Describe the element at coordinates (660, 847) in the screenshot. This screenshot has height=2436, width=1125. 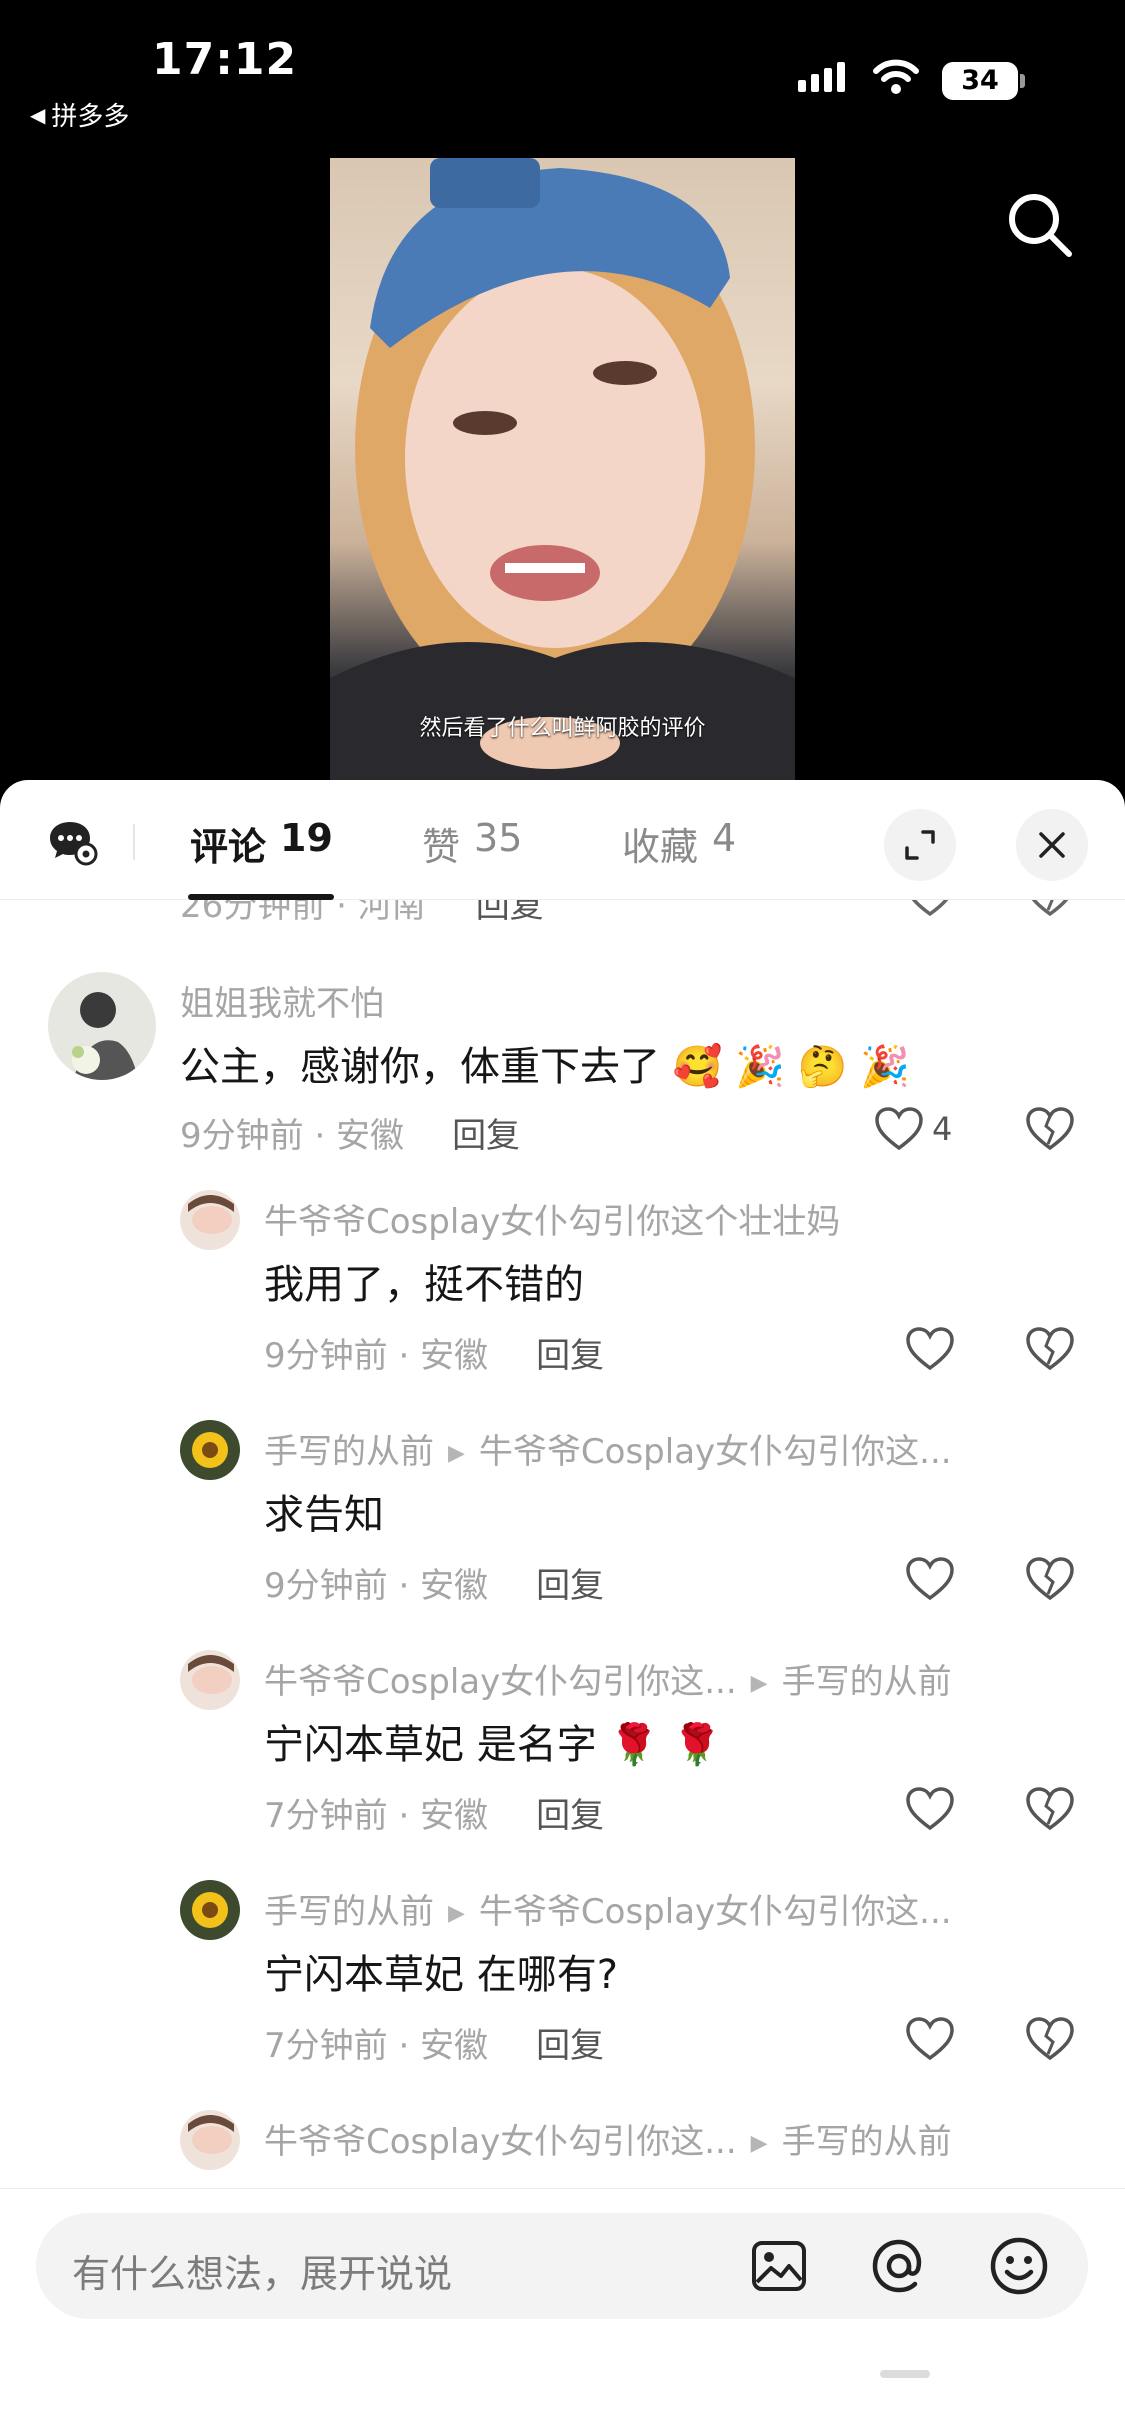
I see `tab-favorites-label: 收藏` at that location.